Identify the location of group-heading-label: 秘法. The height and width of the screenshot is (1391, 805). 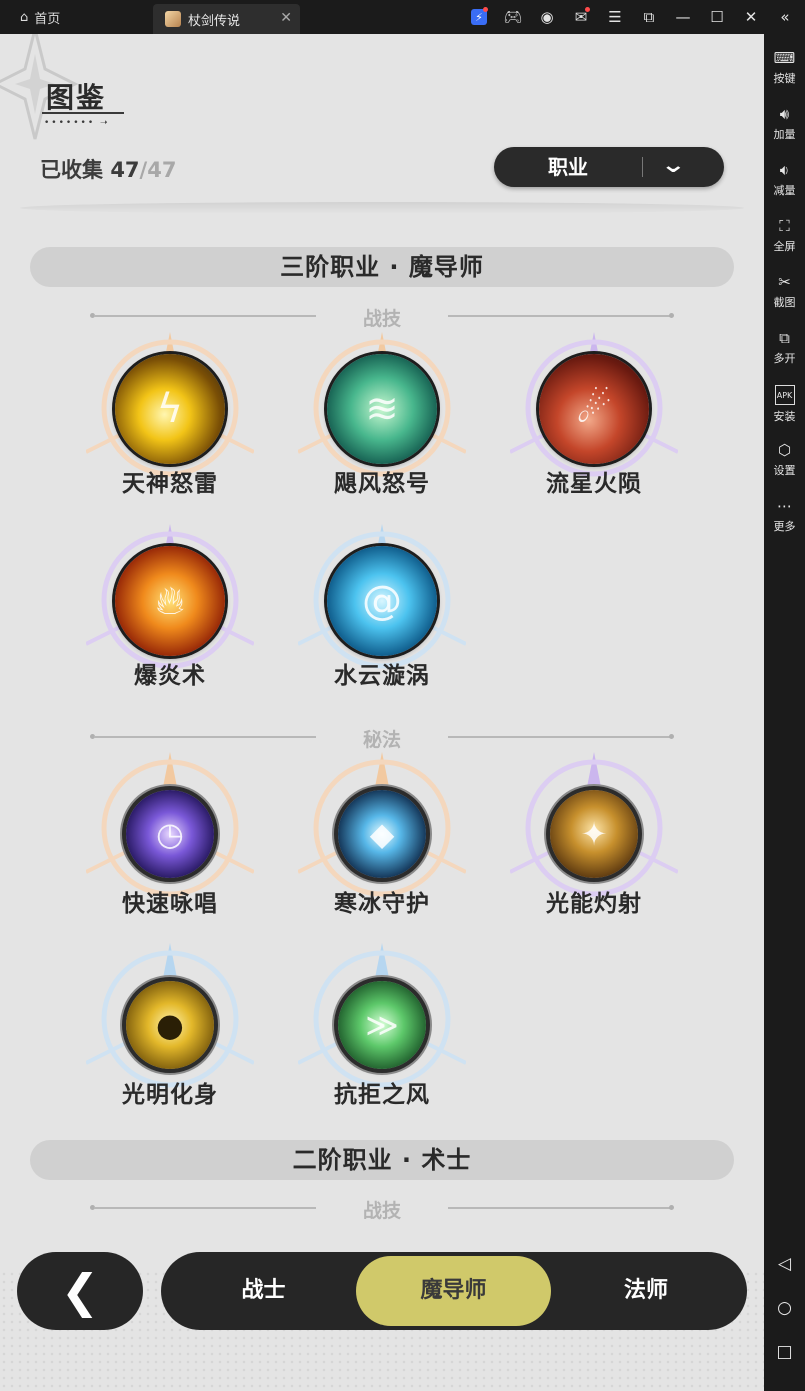
(381, 740).